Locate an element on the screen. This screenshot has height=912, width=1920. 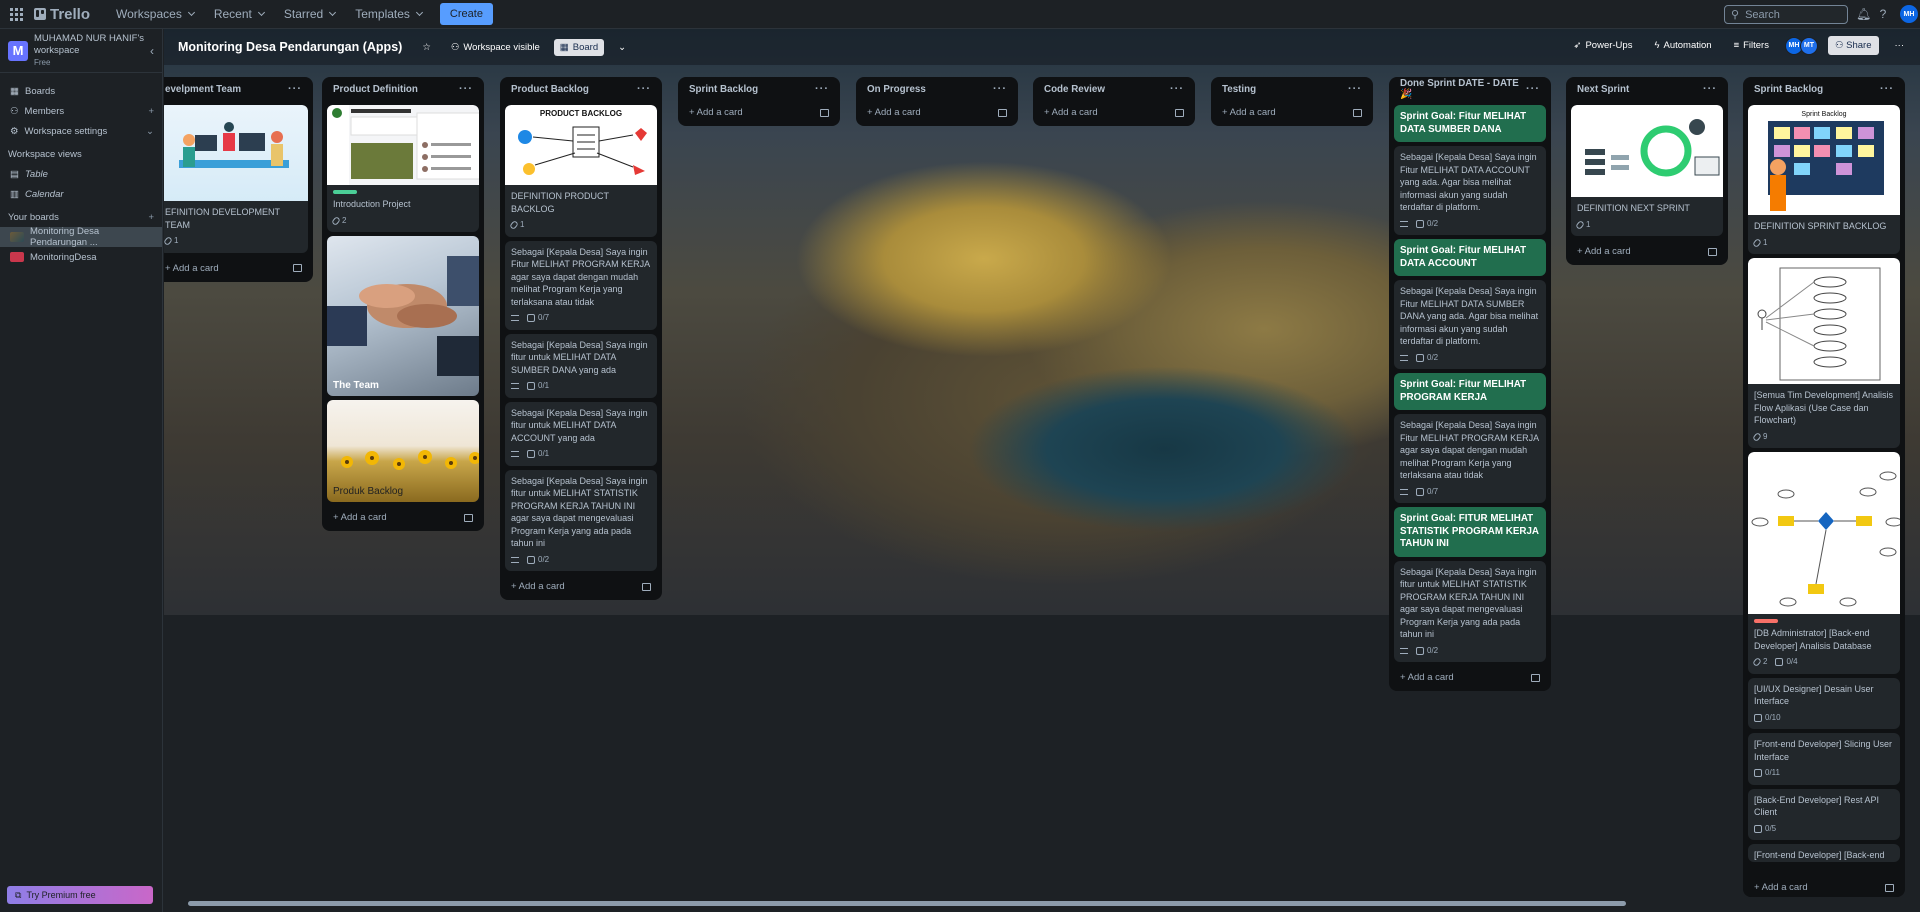
card: EFINITION DEVELOPMENT TEAM 1 is located at coordinates (236, 179).